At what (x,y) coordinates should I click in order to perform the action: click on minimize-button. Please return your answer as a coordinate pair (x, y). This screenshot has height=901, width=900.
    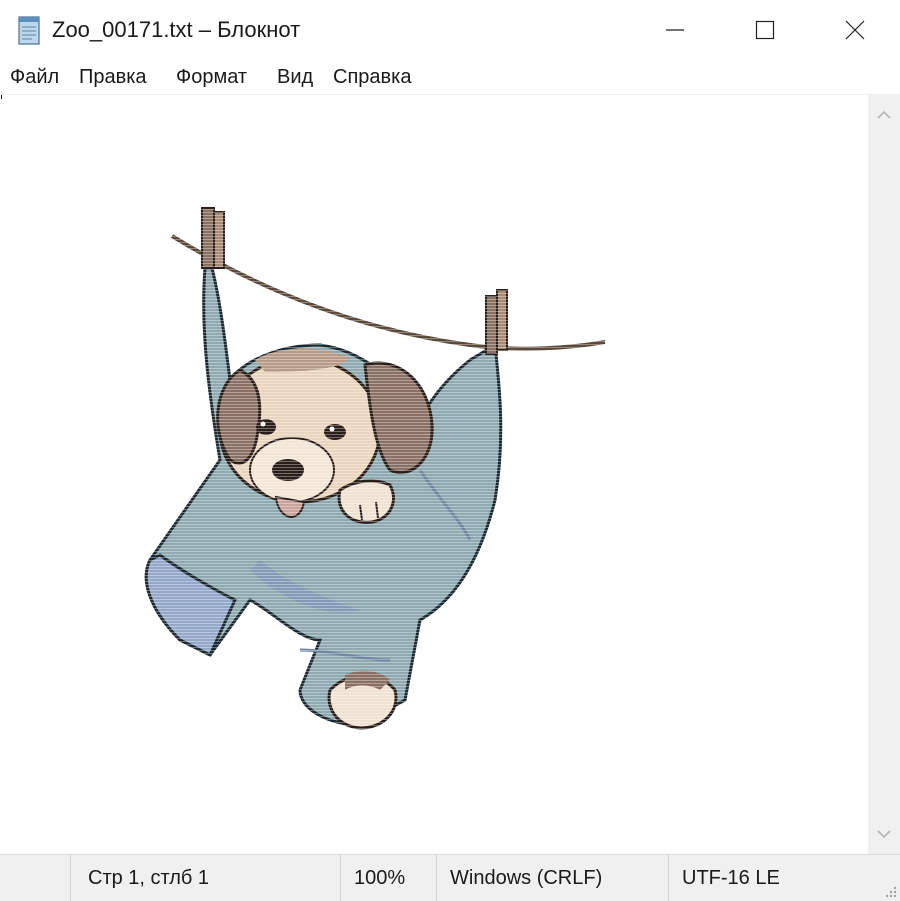
    Looking at the image, I should click on (675, 30).